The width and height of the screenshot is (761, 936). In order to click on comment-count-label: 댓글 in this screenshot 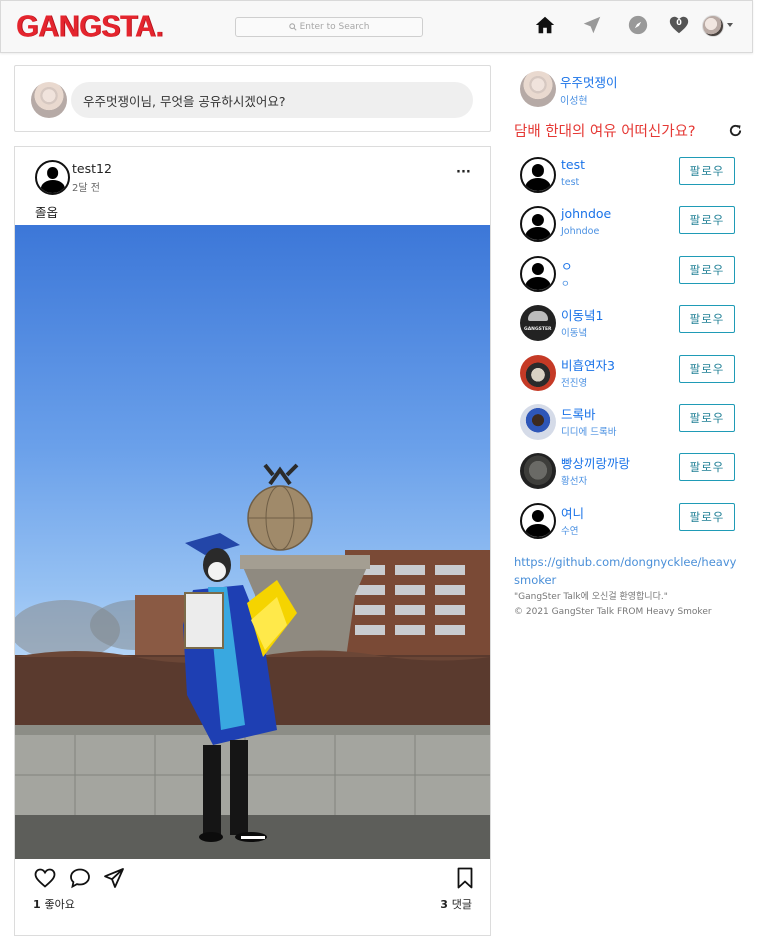, I will do `click(461, 904)`.